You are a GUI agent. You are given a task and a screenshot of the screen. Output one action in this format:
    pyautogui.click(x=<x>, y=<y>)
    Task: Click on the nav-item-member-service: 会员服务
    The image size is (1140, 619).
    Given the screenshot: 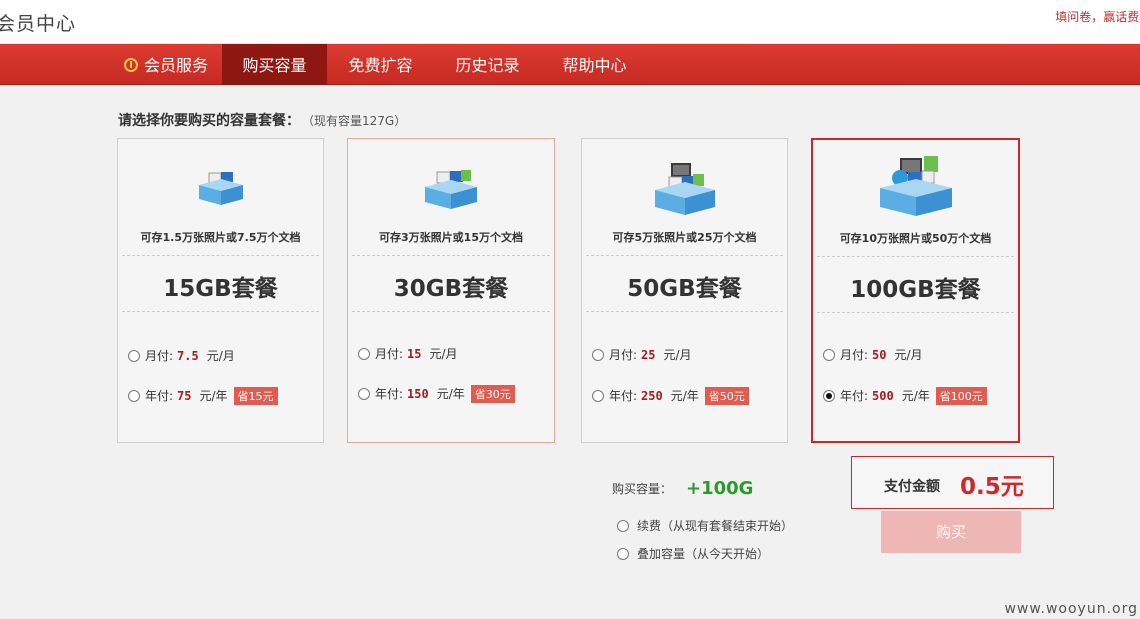 What is the action you would take?
    pyautogui.click(x=166, y=64)
    